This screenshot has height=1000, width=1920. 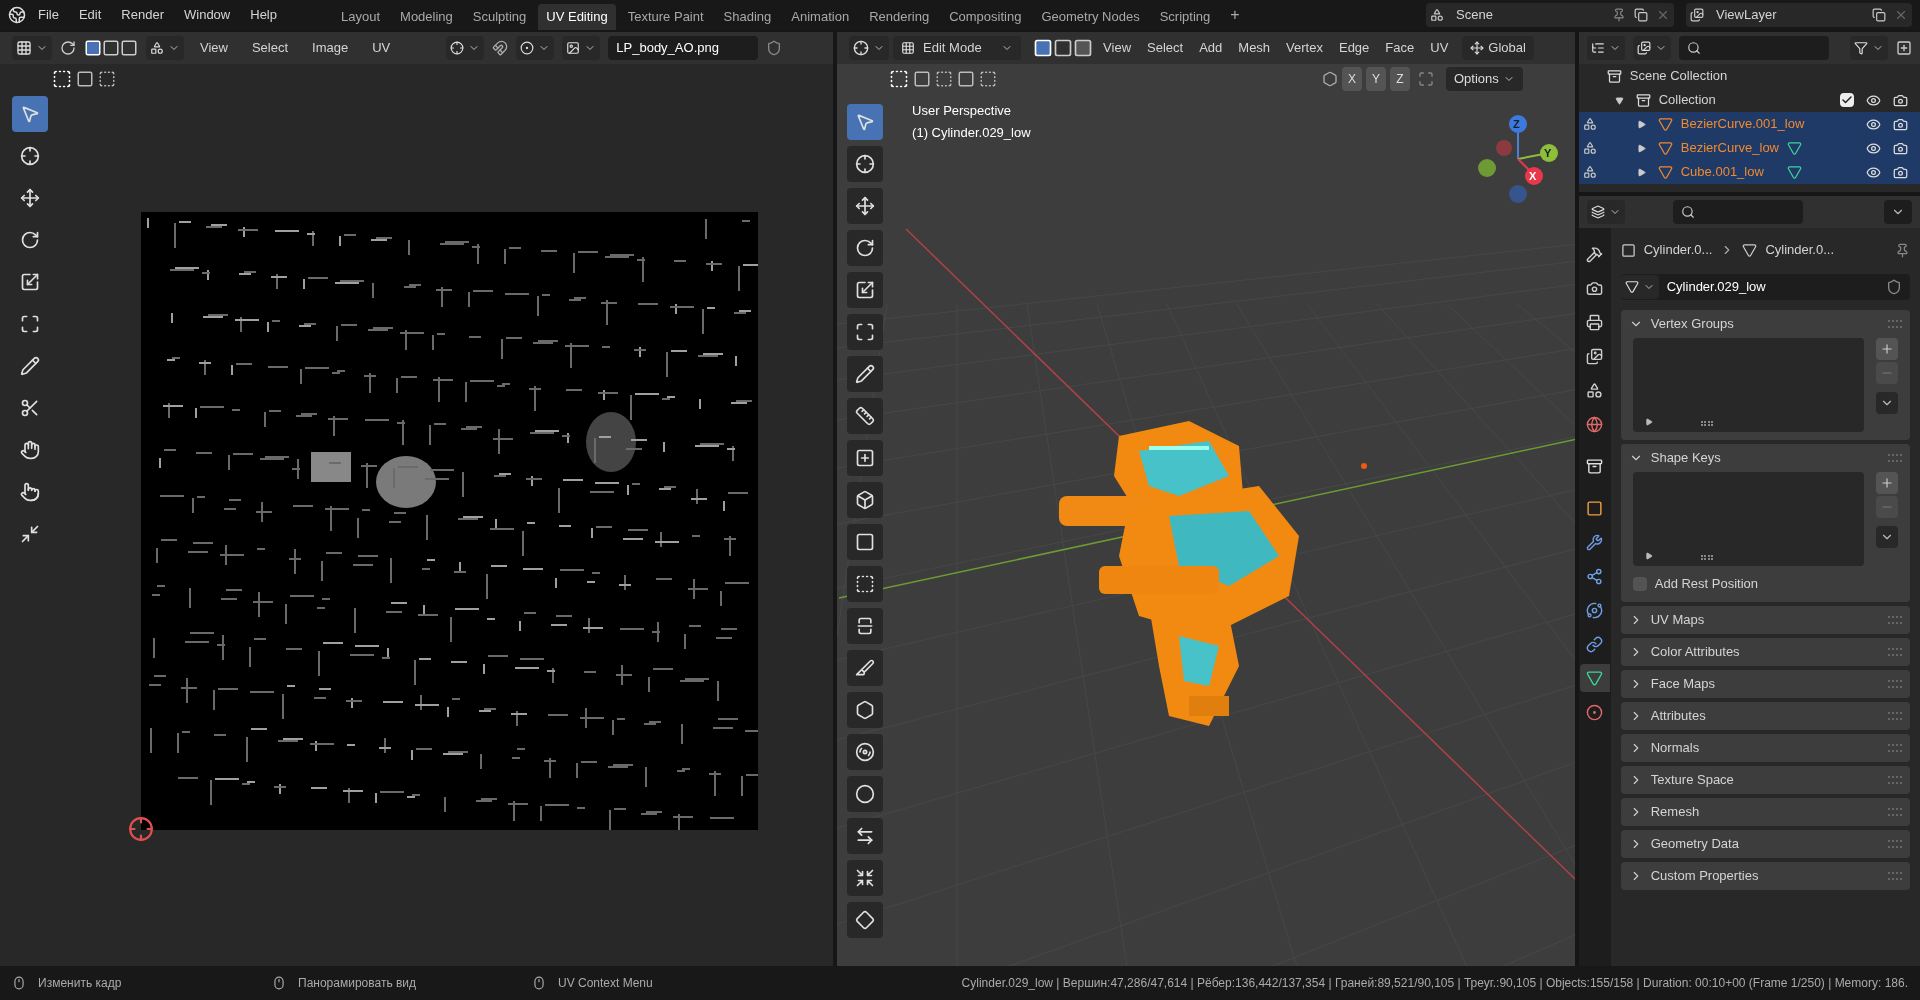 What do you see at coordinates (1765, 619) in the screenshot?
I see `panel-title: UV Maps` at bounding box center [1765, 619].